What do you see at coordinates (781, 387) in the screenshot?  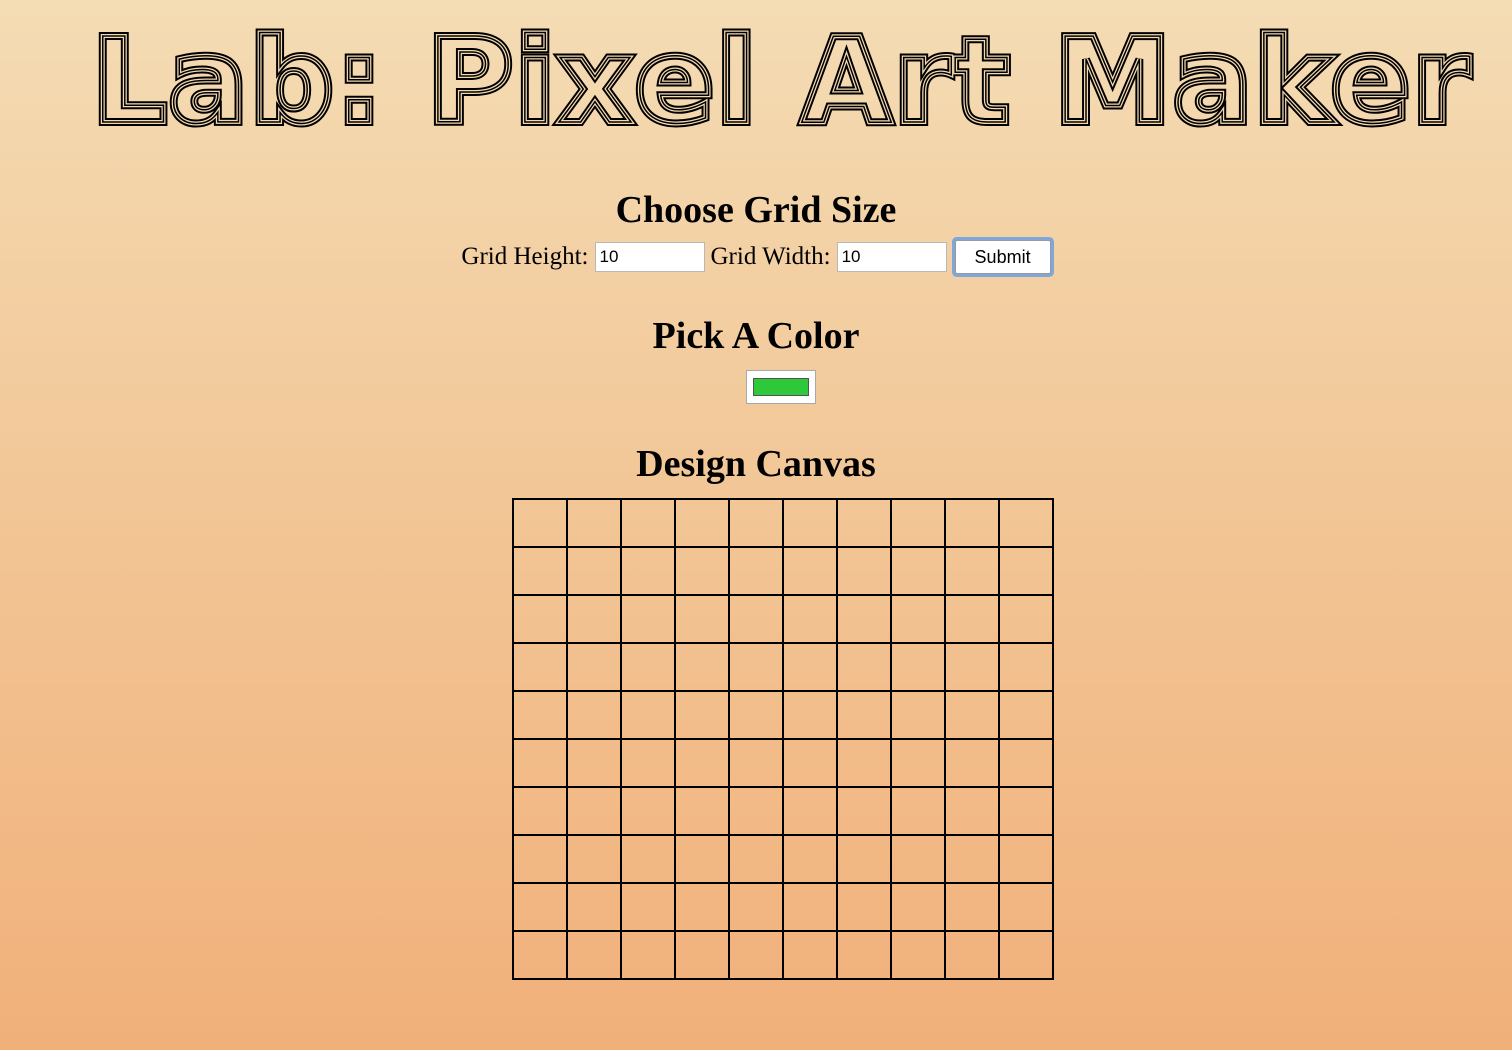 I see `color-picker` at bounding box center [781, 387].